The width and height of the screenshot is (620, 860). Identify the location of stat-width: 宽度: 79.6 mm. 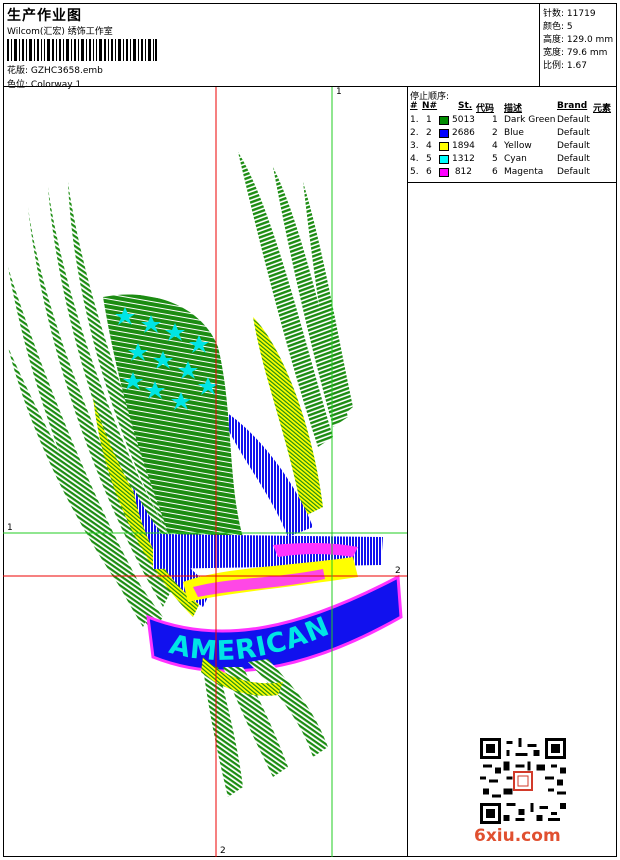
(575, 53).